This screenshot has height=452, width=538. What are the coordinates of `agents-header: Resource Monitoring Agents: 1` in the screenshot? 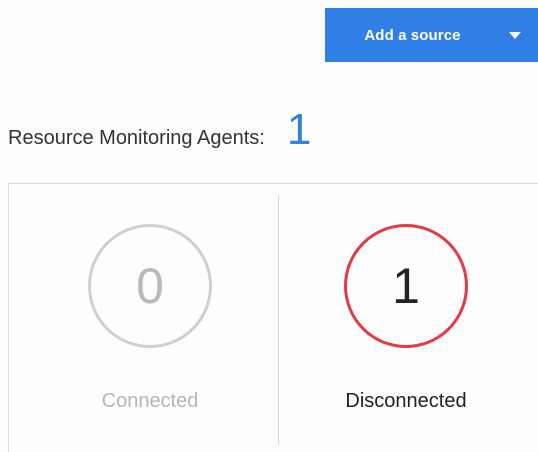 It's located at (159, 130).